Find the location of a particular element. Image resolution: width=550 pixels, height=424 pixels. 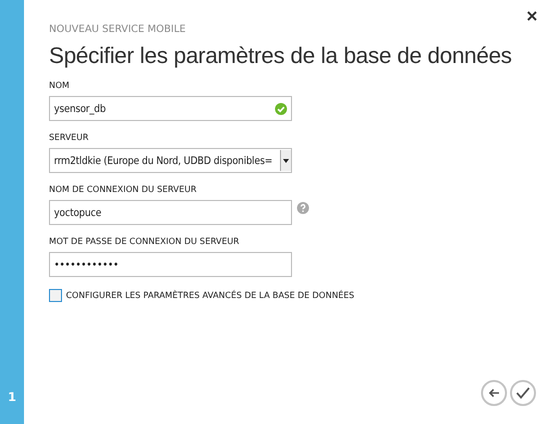

field-label: NOM is located at coordinates (59, 86).